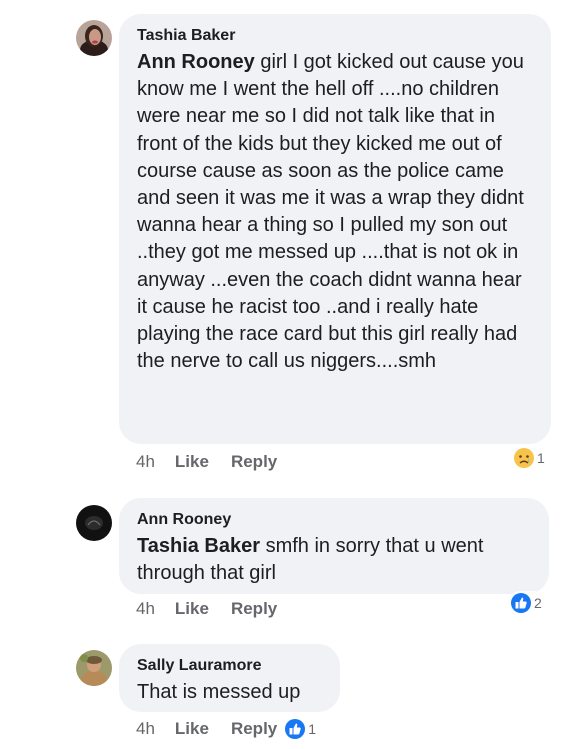 This screenshot has height=749, width=576. Describe the element at coordinates (334, 520) in the screenshot. I see `comment-author: Ann Rooney` at that location.